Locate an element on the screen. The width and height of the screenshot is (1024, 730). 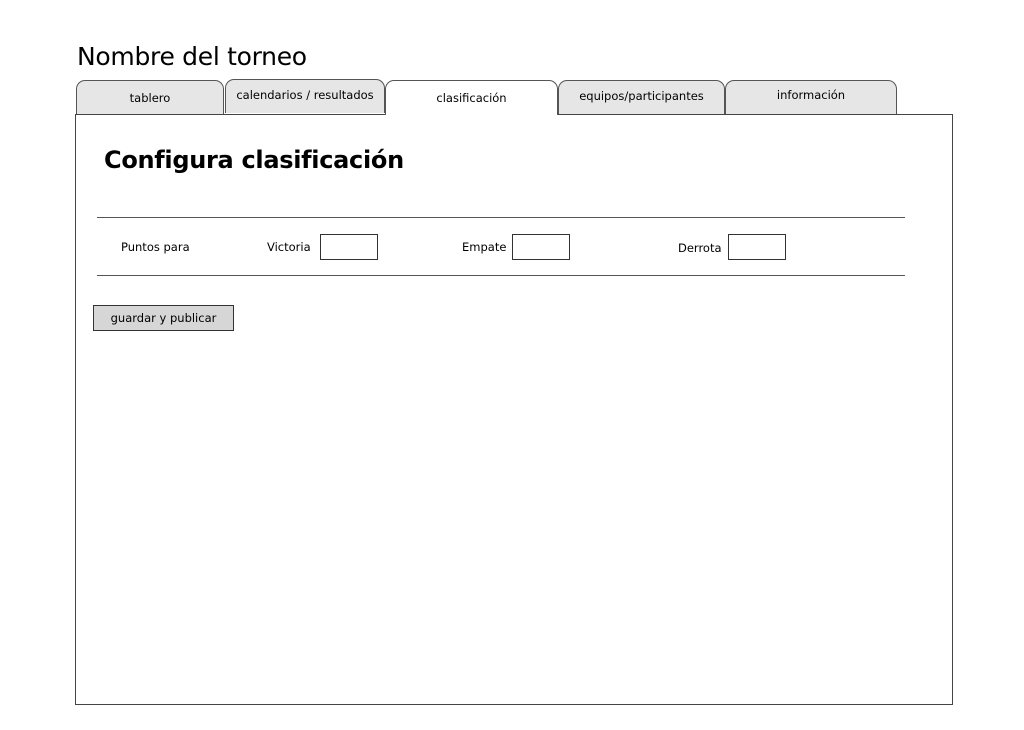
tab-label: equipos/participantes is located at coordinates (641, 96).